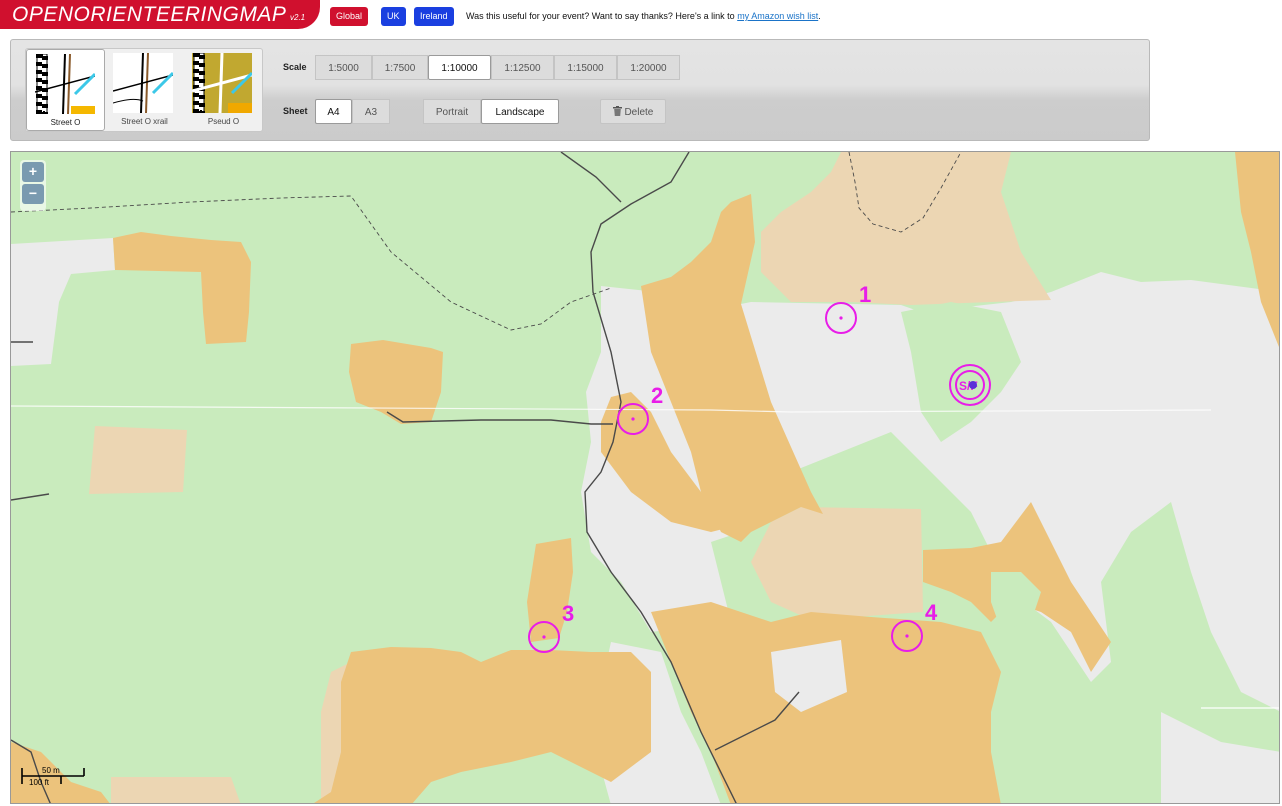  What do you see at coordinates (591, 177) in the screenshot?
I see `north-road` at bounding box center [591, 177].